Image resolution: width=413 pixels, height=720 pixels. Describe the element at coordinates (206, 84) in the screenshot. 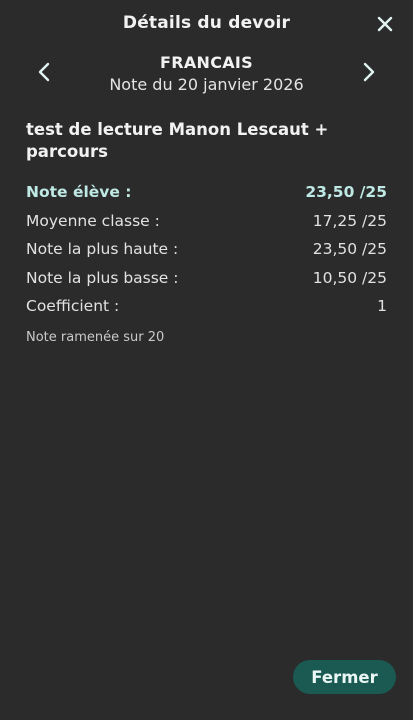

I see `note-date: Note du 20 janvier 2026` at that location.